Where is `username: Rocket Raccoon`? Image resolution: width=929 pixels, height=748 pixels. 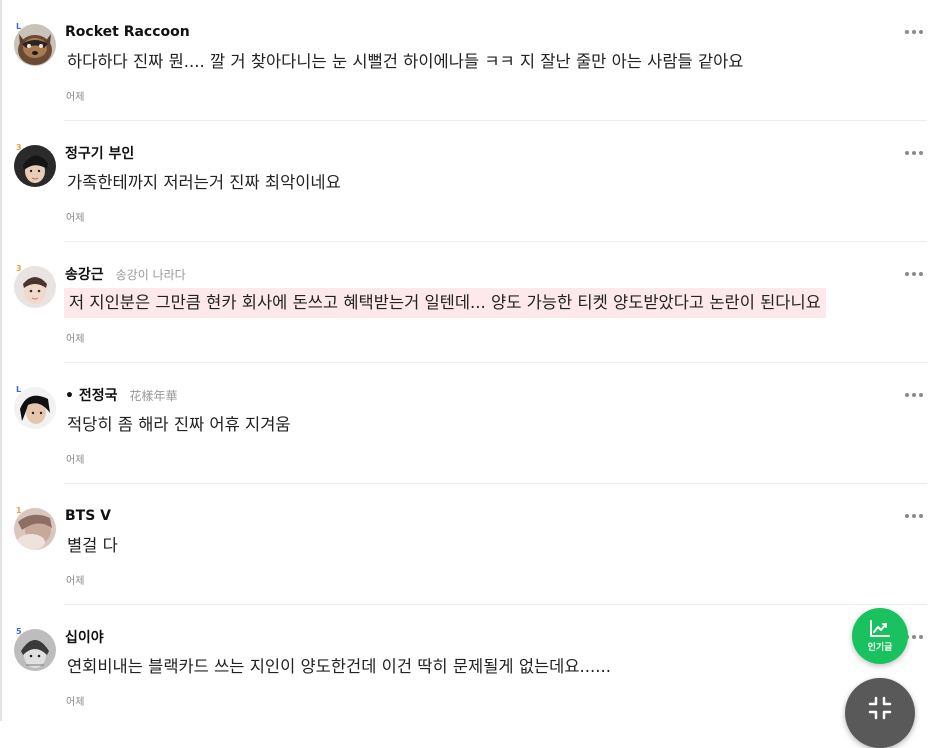
username: Rocket Raccoon is located at coordinates (127, 32).